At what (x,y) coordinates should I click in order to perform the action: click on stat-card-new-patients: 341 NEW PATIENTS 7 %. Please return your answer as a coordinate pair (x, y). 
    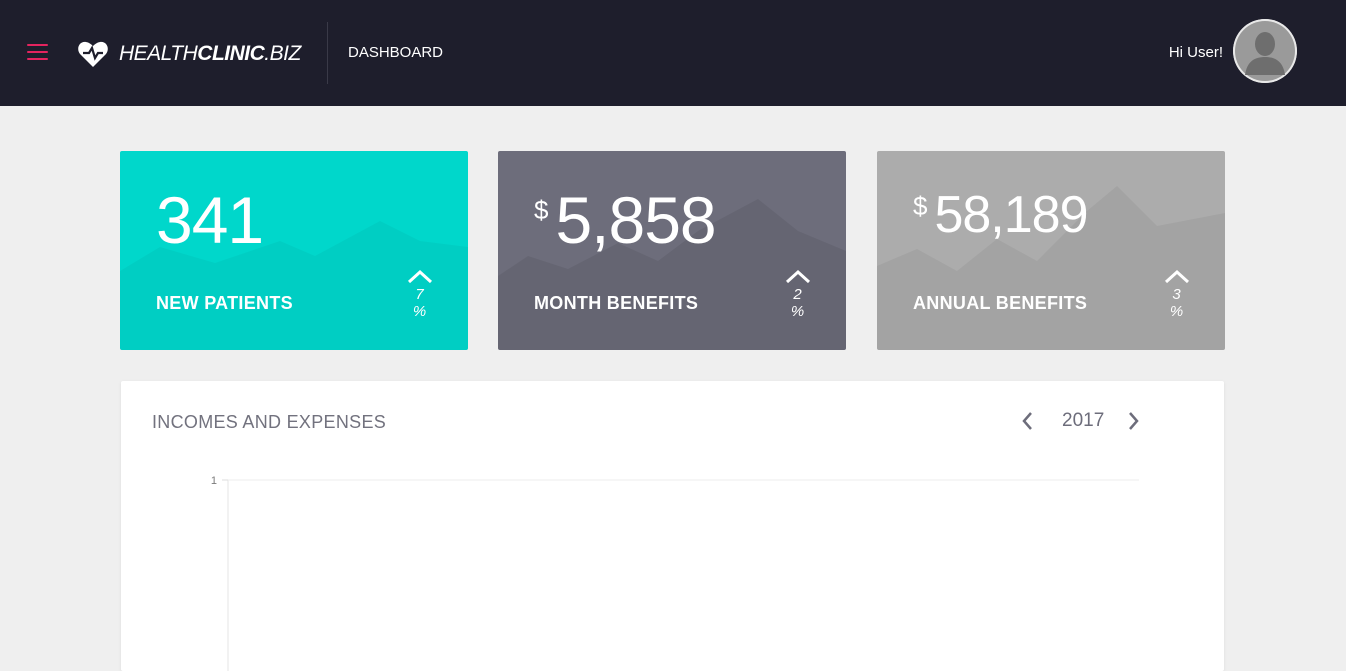
    Looking at the image, I should click on (294, 250).